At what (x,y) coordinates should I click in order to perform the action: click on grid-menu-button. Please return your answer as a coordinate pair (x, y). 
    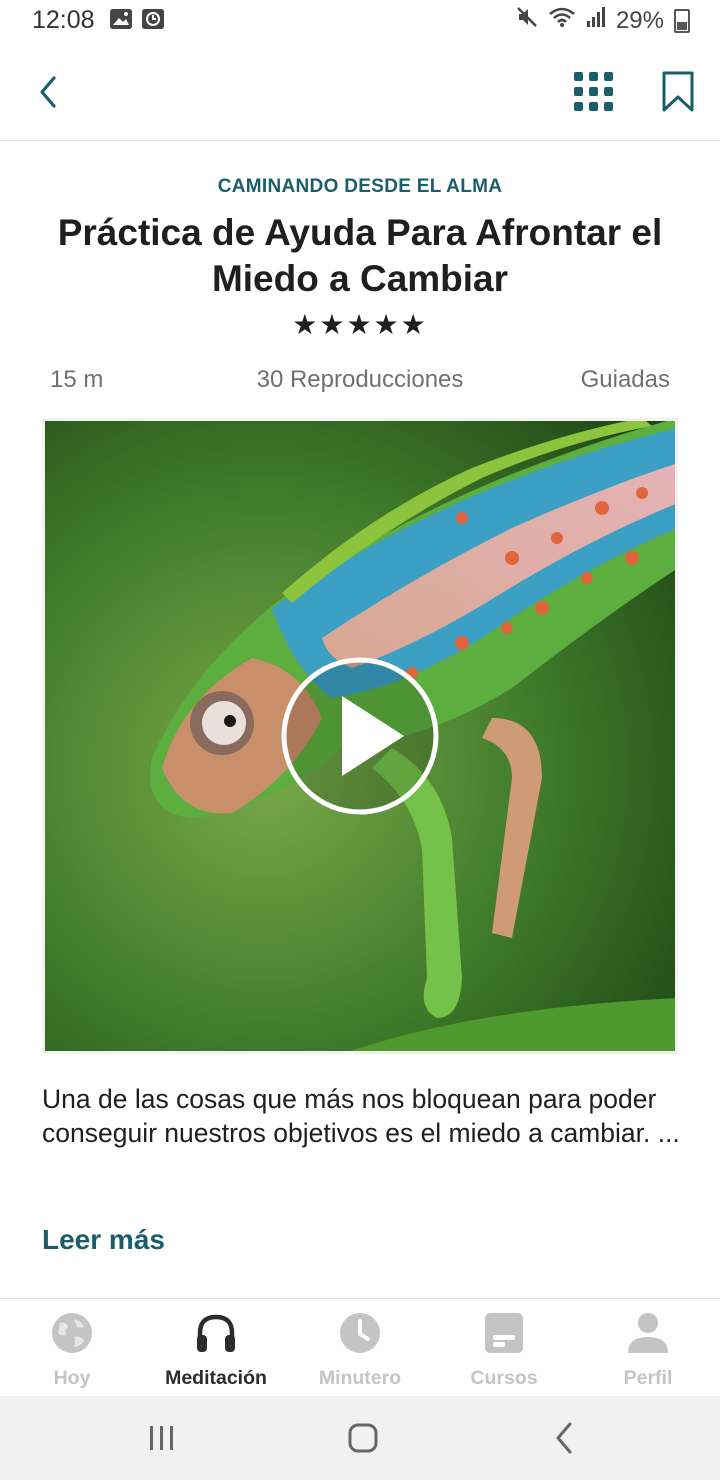
    Looking at the image, I should click on (594, 92).